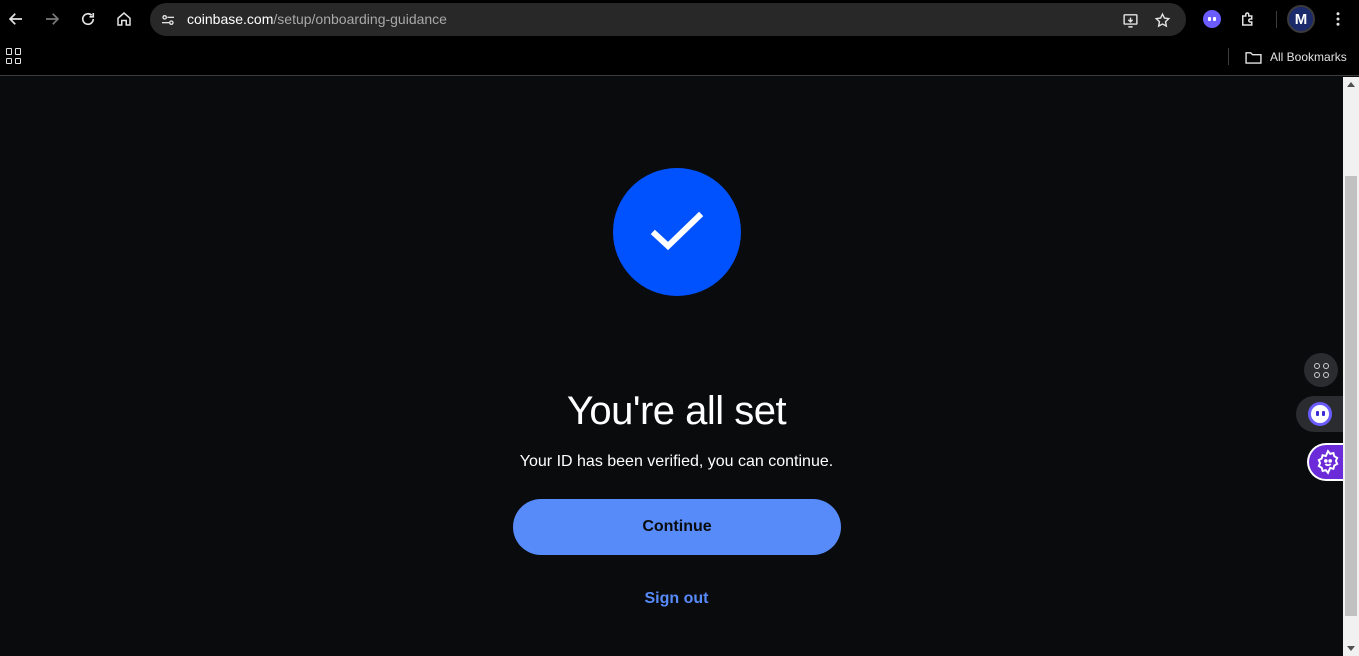 This screenshot has height=656, width=1359. I want to click on reload-icon, so click(88, 19).